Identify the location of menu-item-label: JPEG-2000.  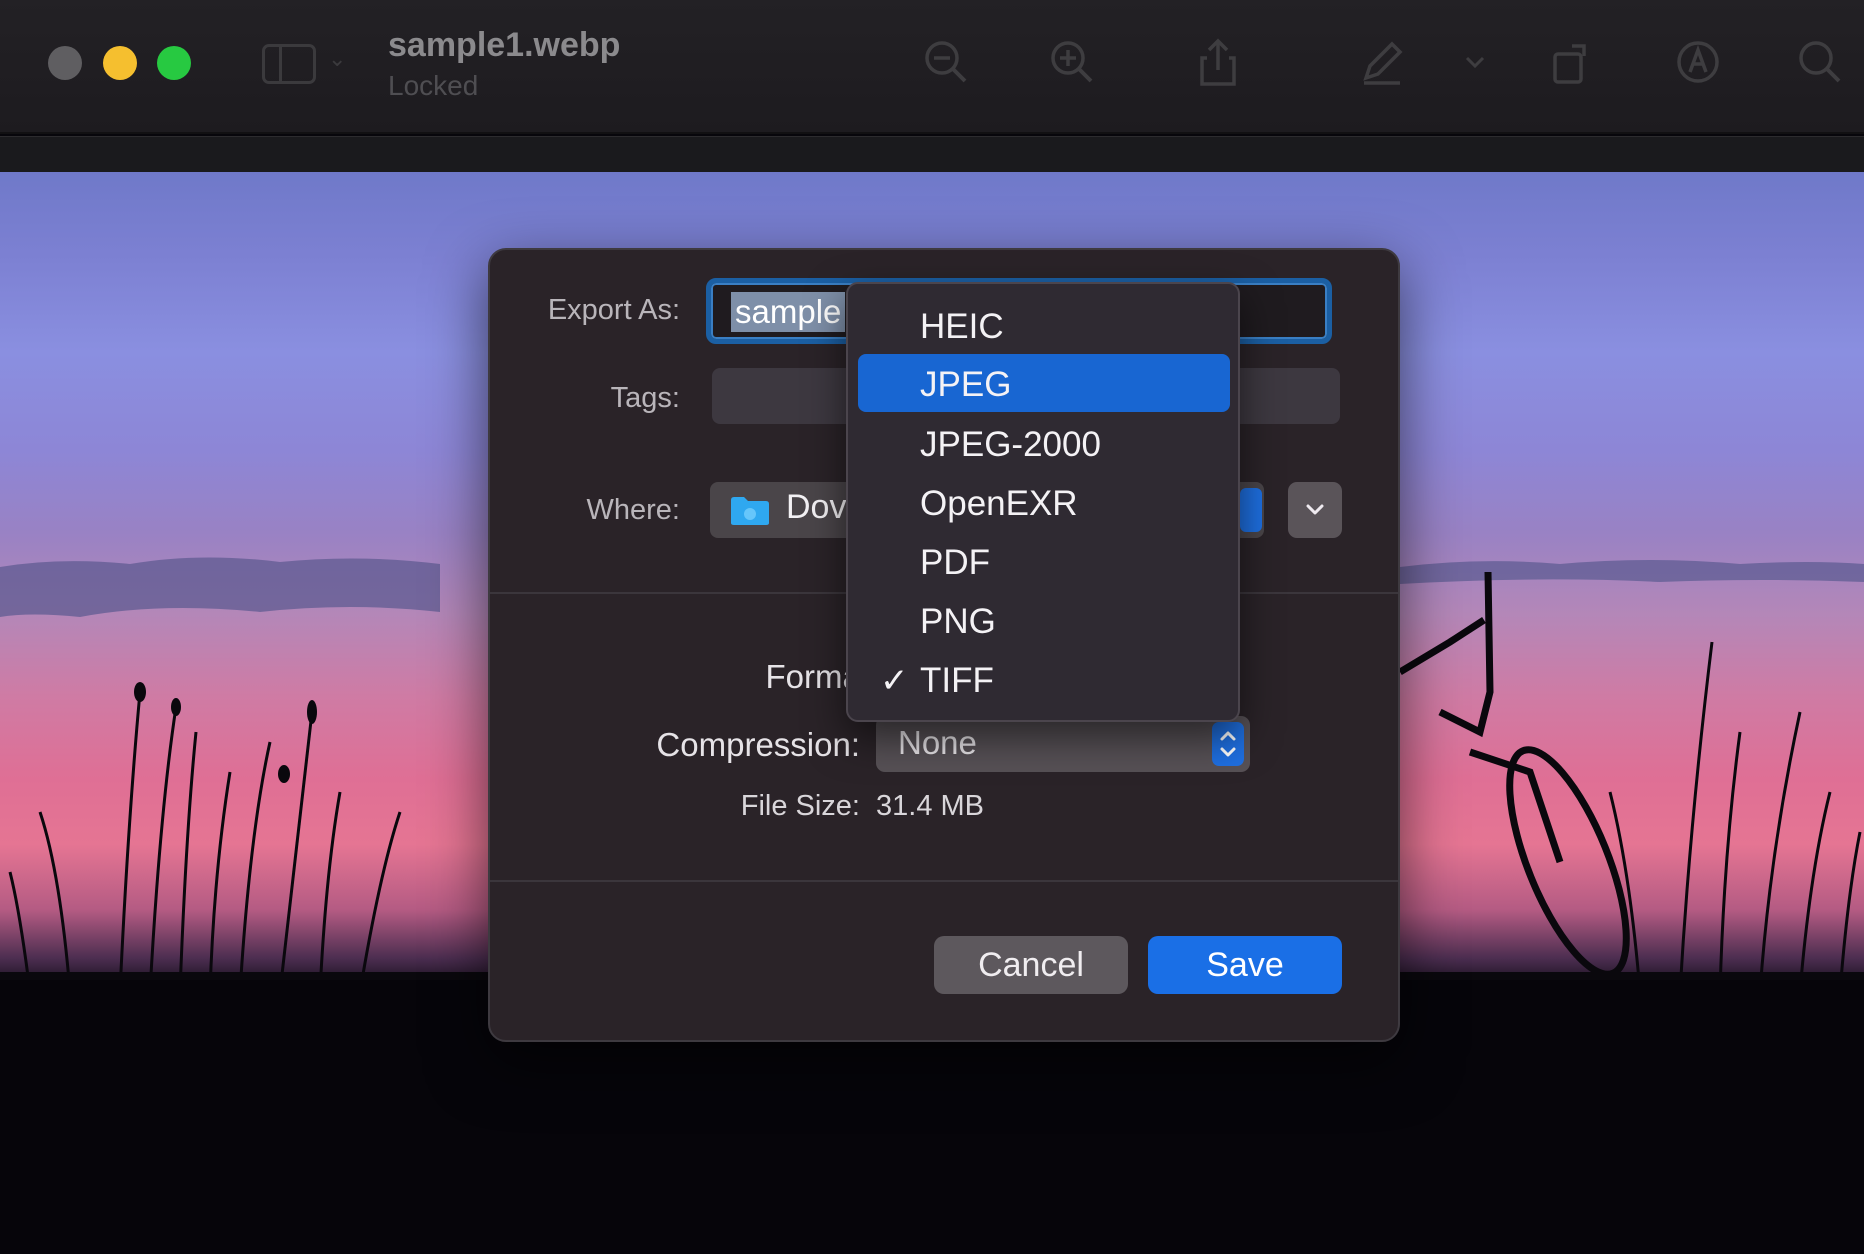
(1010, 444).